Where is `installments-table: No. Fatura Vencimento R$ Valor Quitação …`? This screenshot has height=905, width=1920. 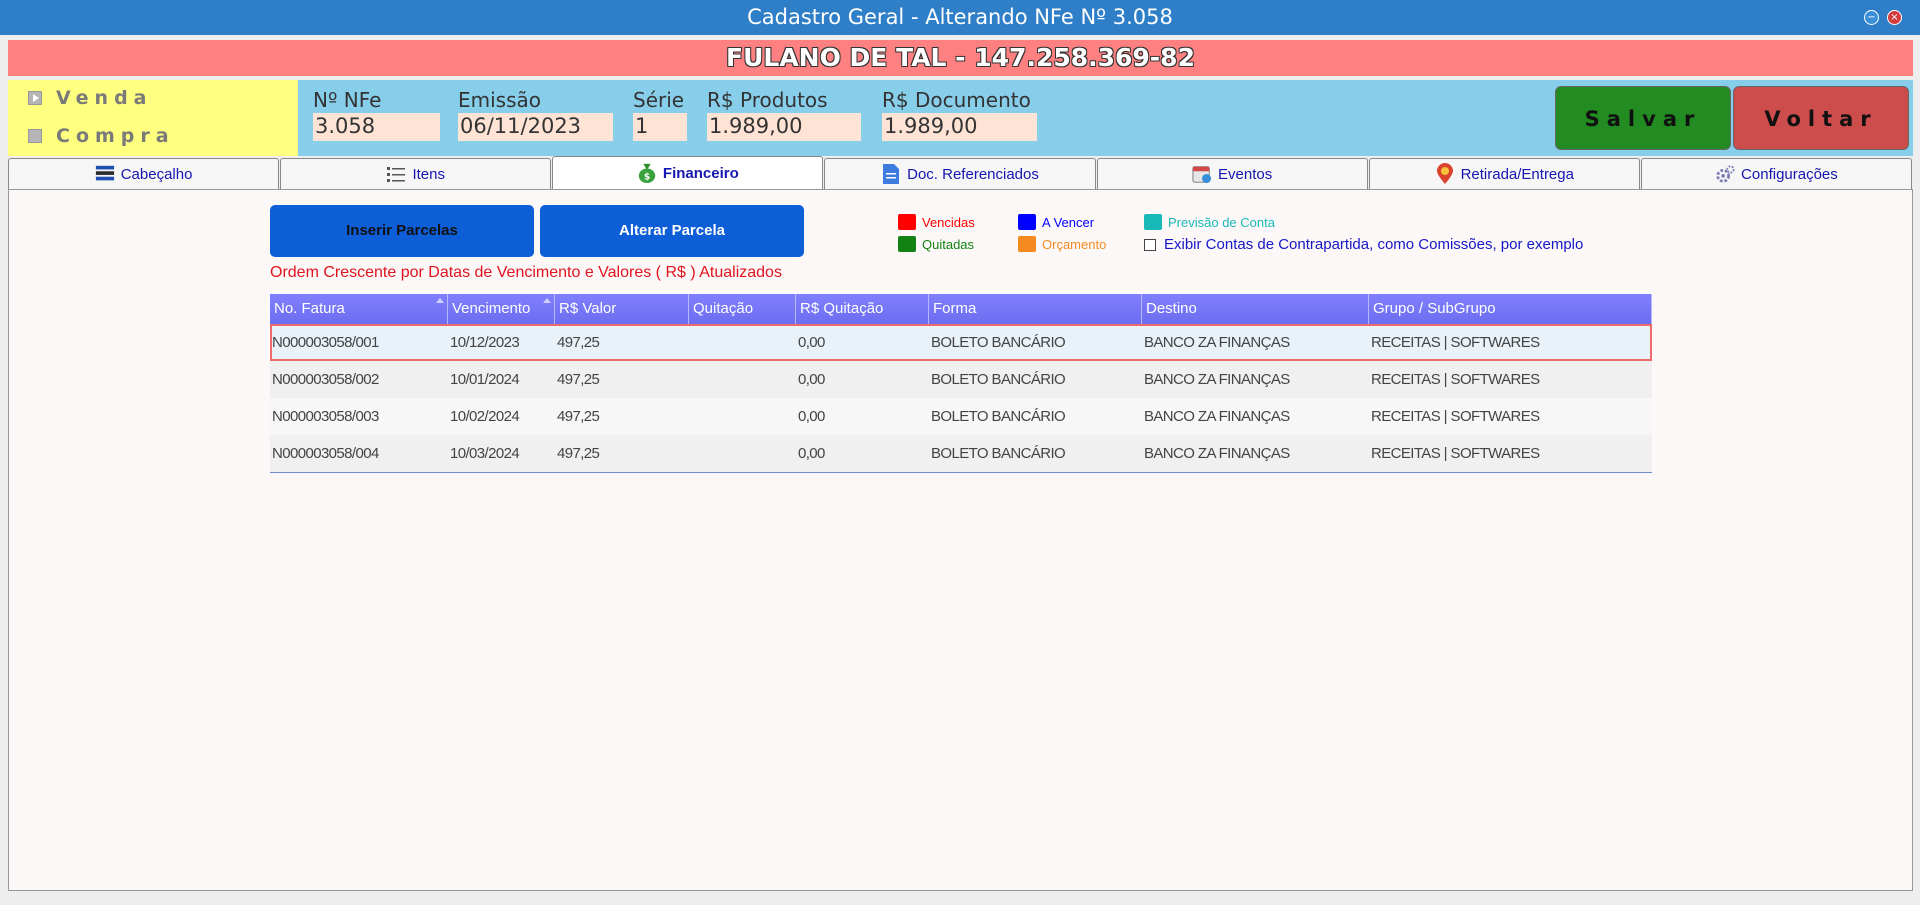 installments-table: No. Fatura Vencimento R$ Valor Quitação … is located at coordinates (961, 383).